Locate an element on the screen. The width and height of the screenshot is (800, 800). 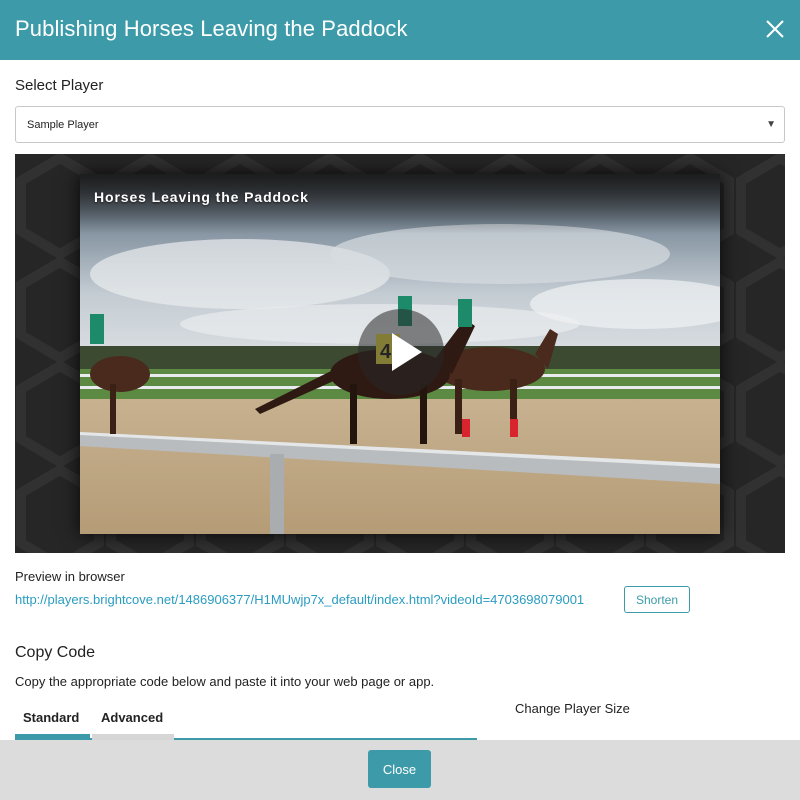
play-button is located at coordinates (401, 352).